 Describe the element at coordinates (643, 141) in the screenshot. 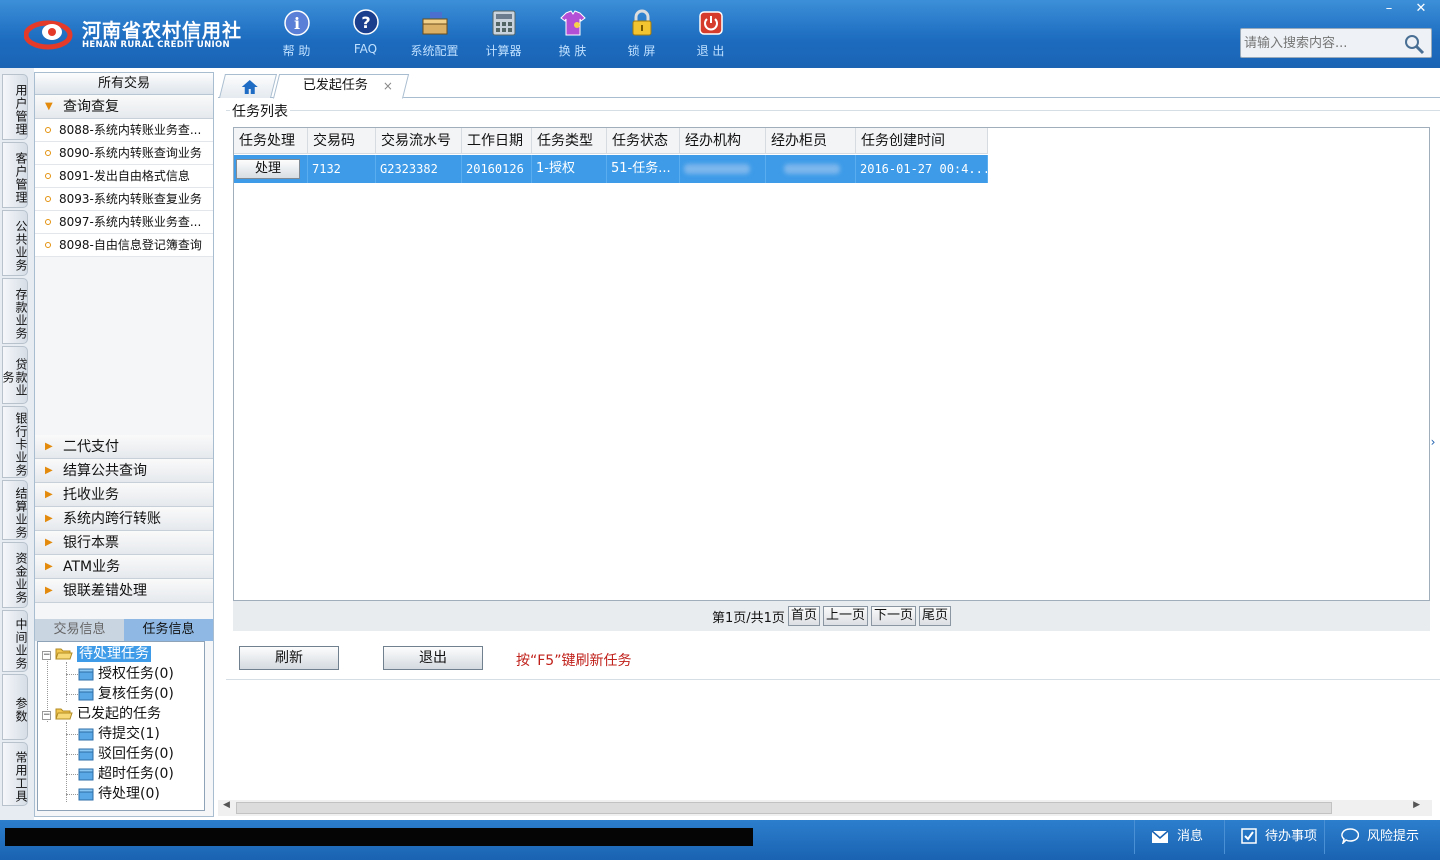

I see `column-header: 任务状态` at that location.